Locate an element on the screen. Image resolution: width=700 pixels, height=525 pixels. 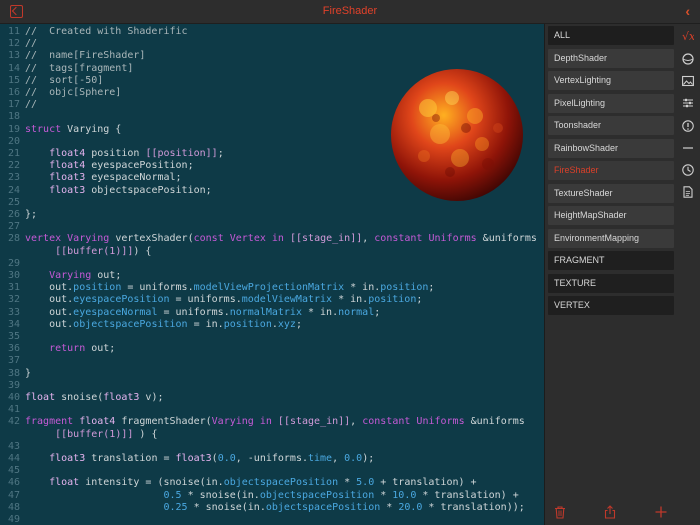
code-line: [[buffer(1)]]) { is located at coordinates (272, 252).